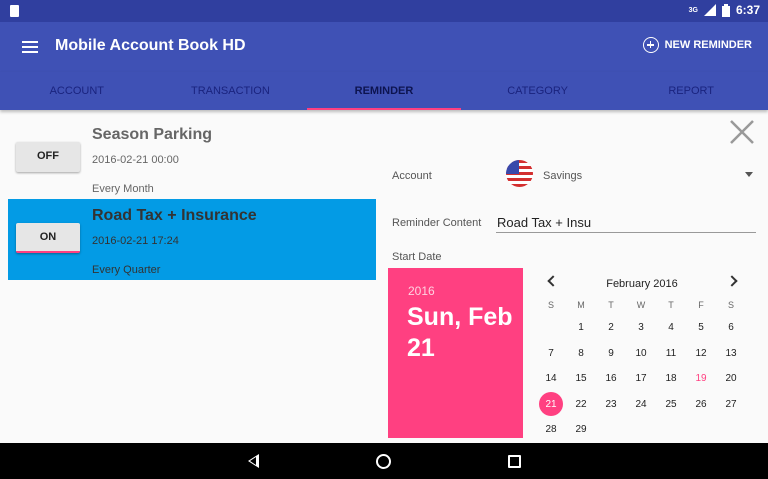  What do you see at coordinates (48, 157) in the screenshot?
I see `reminder-toggle-button: OFF` at bounding box center [48, 157].